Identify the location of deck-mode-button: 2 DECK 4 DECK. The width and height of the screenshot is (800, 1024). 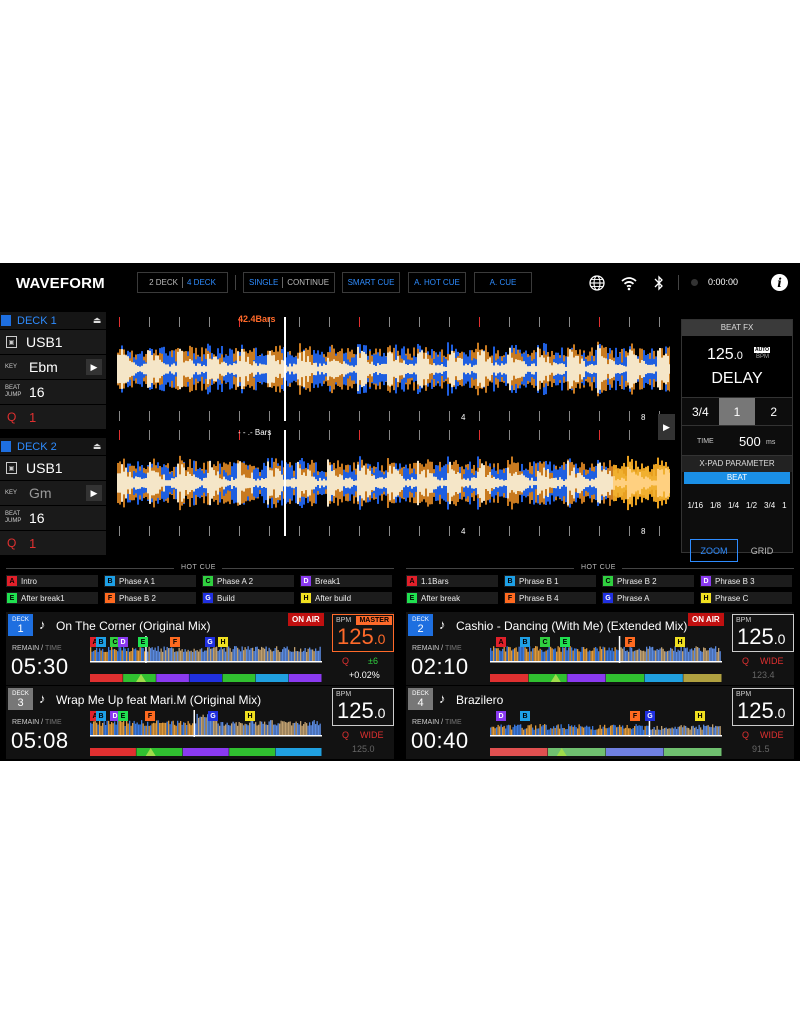
(182, 282).